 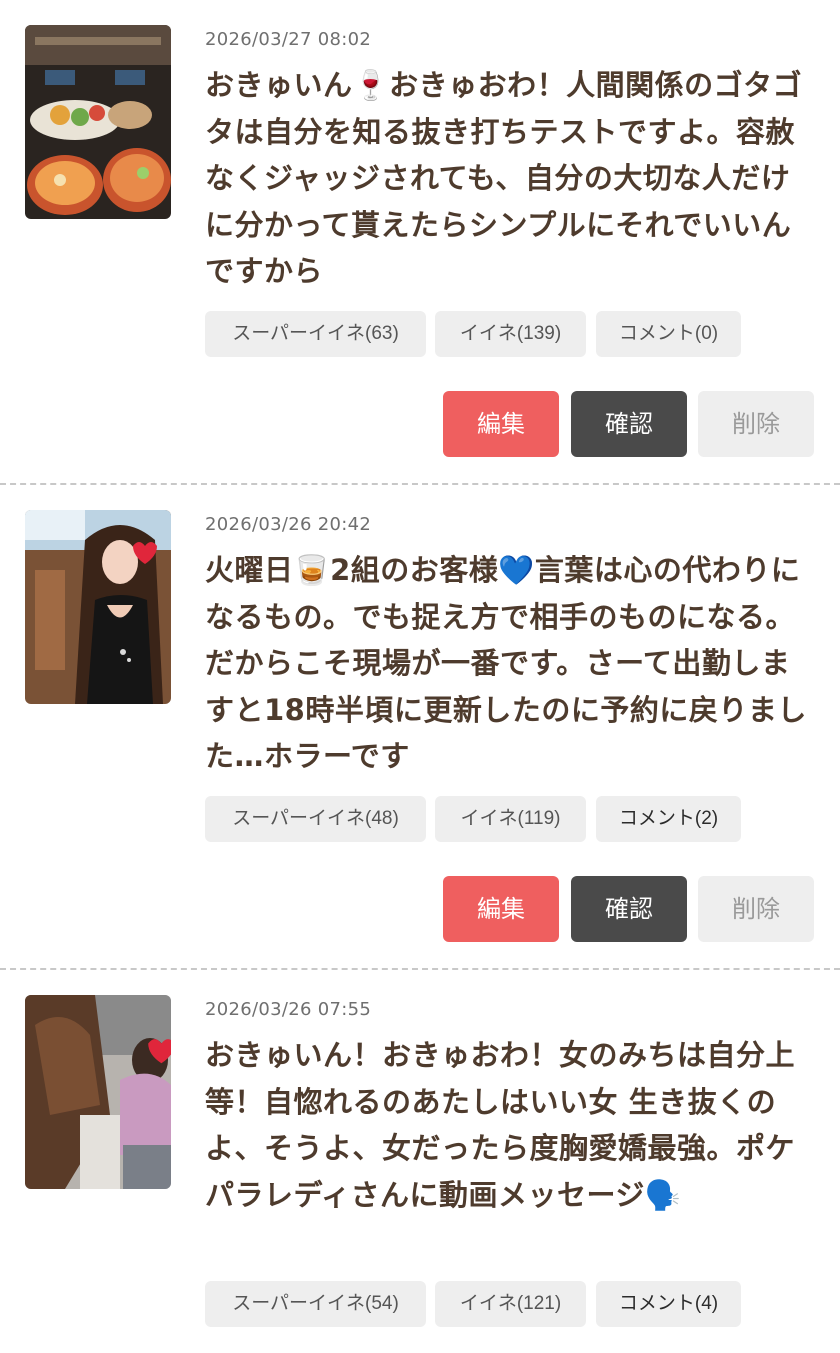 I want to click on post-date: 2026/03/26 07:55, so click(x=288, y=1009).